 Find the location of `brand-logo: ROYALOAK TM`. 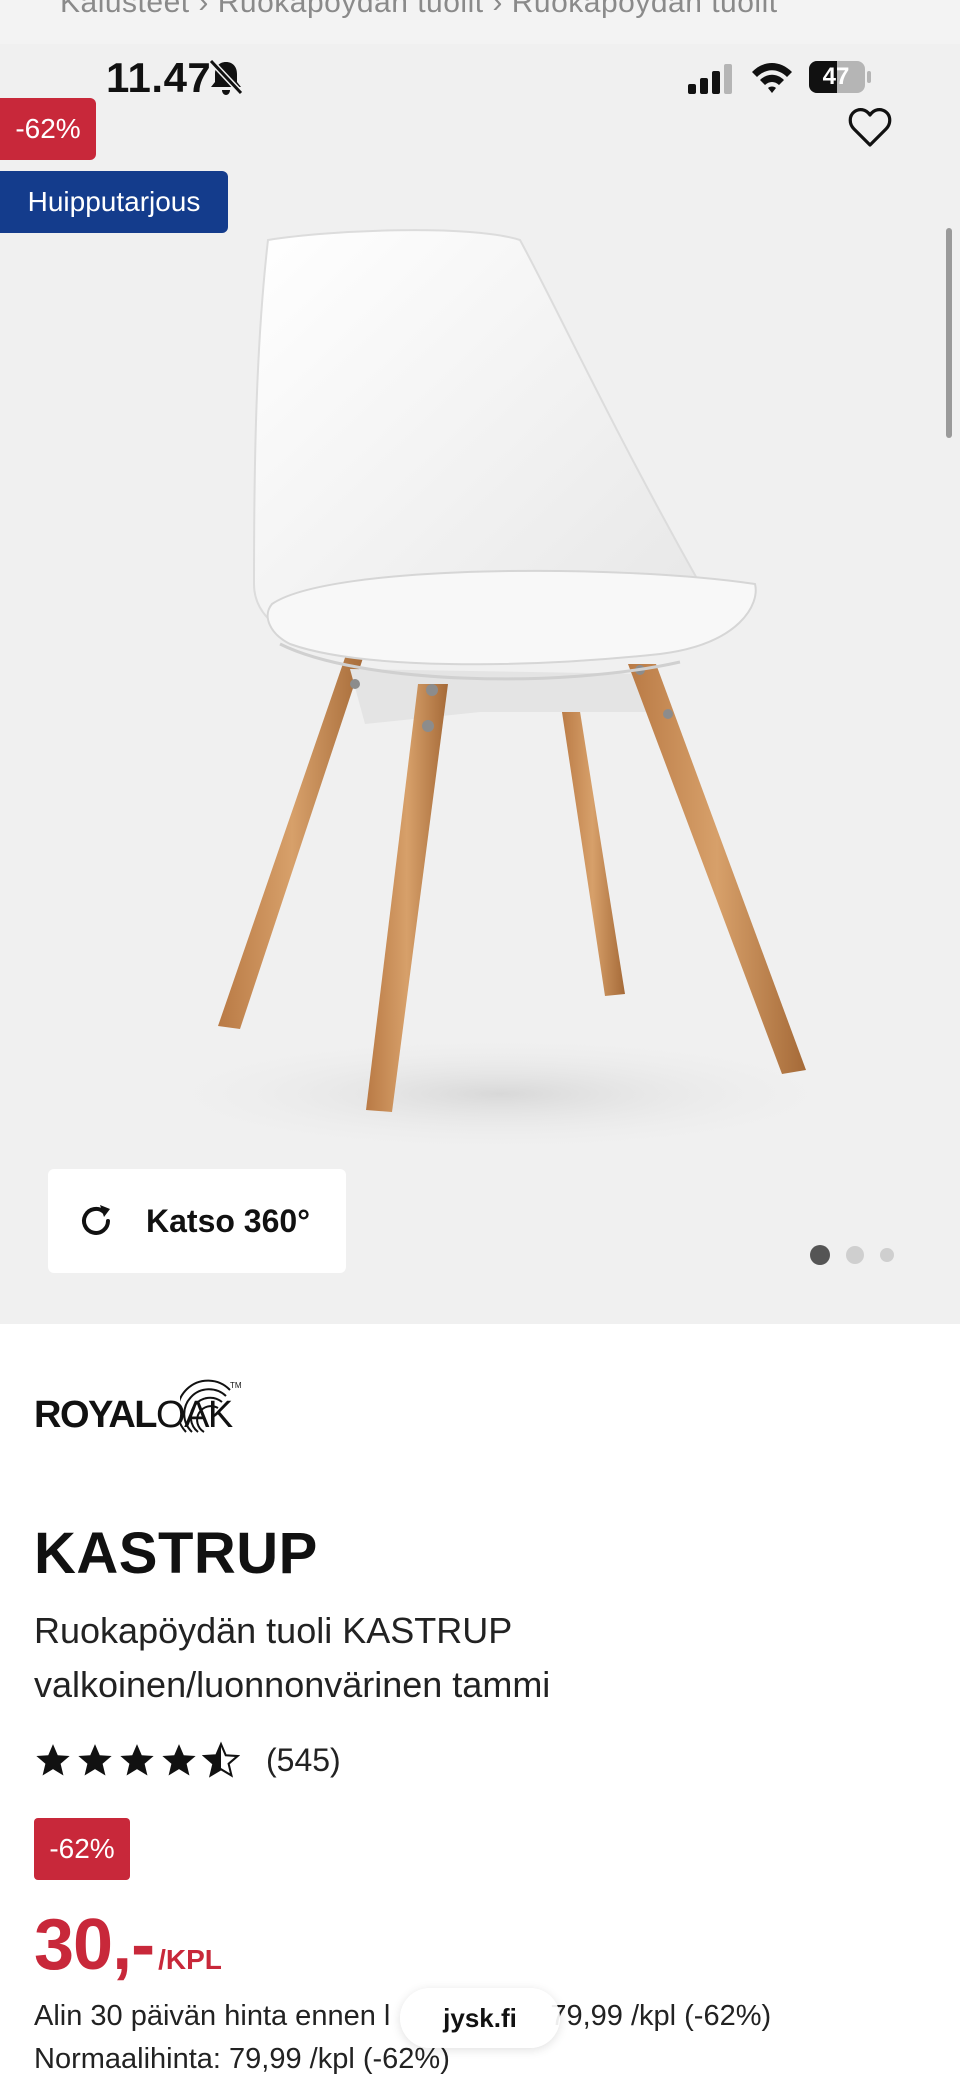

brand-logo: ROYALOAK TM is located at coordinates (139, 1409).